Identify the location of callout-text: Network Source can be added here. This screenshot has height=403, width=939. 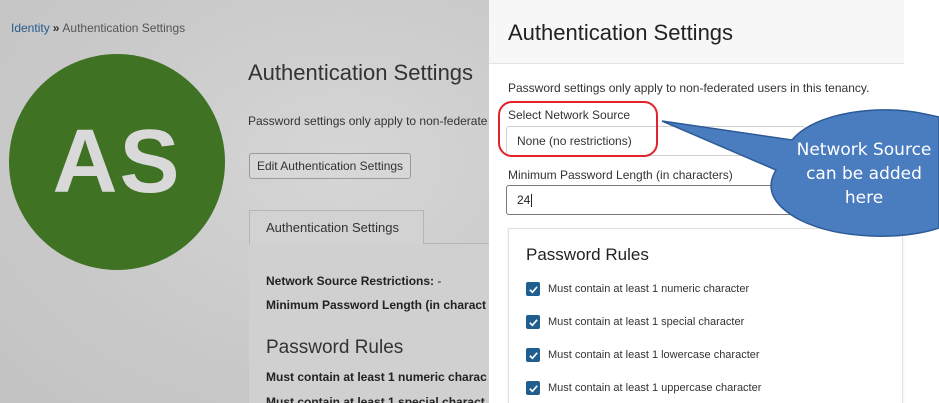
(864, 174).